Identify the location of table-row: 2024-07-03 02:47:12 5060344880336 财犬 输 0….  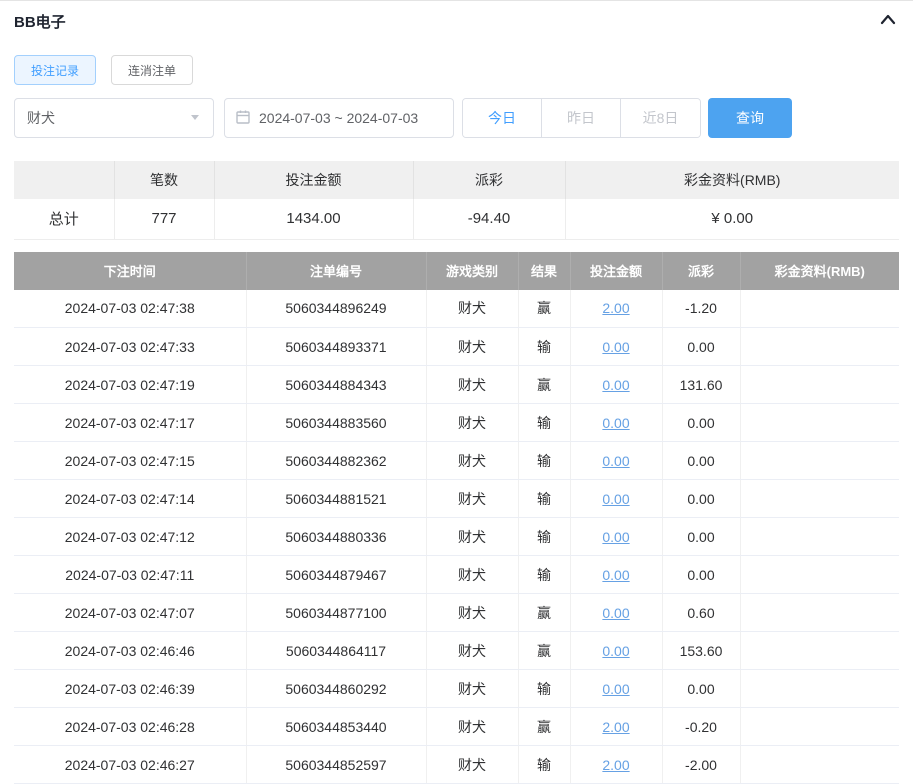
(456, 537).